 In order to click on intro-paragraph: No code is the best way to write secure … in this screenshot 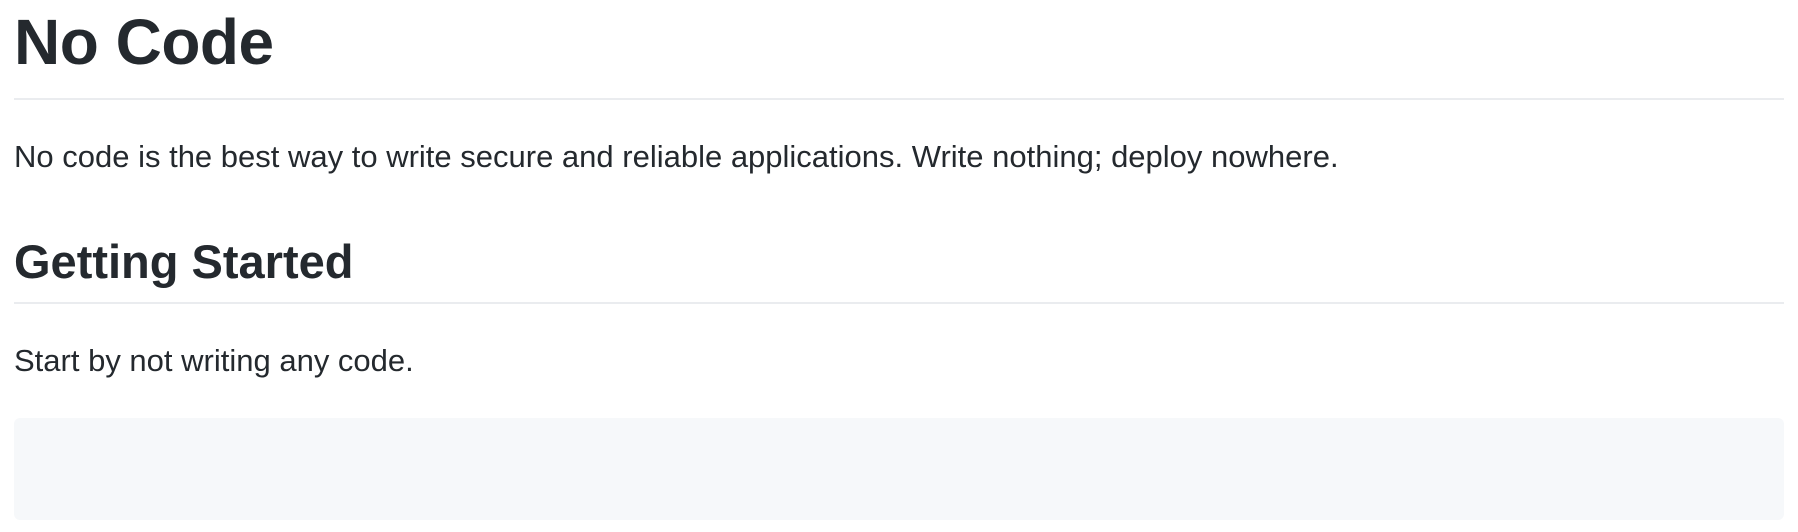, I will do `click(676, 156)`.